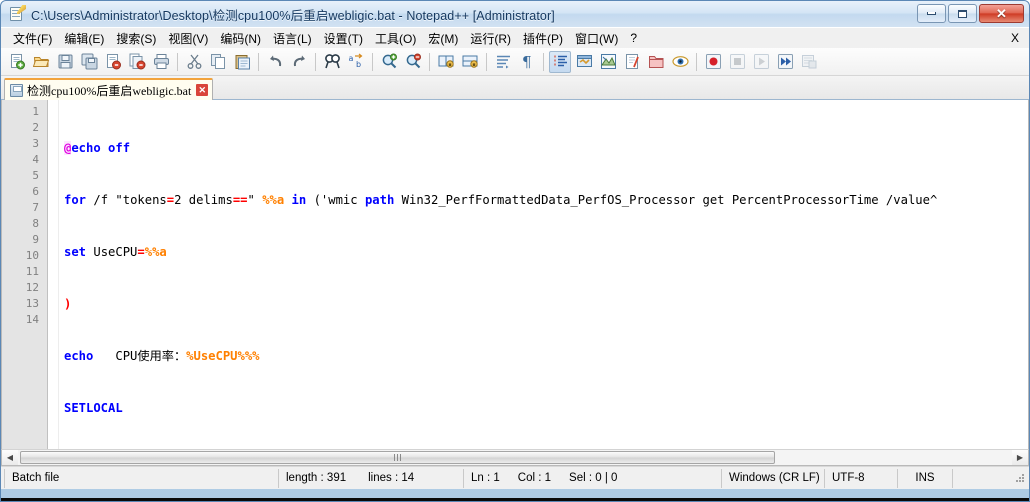 The image size is (1030, 502). Describe the element at coordinates (93, 408) in the screenshot. I see `code-line-6: SETLOCAL` at that location.